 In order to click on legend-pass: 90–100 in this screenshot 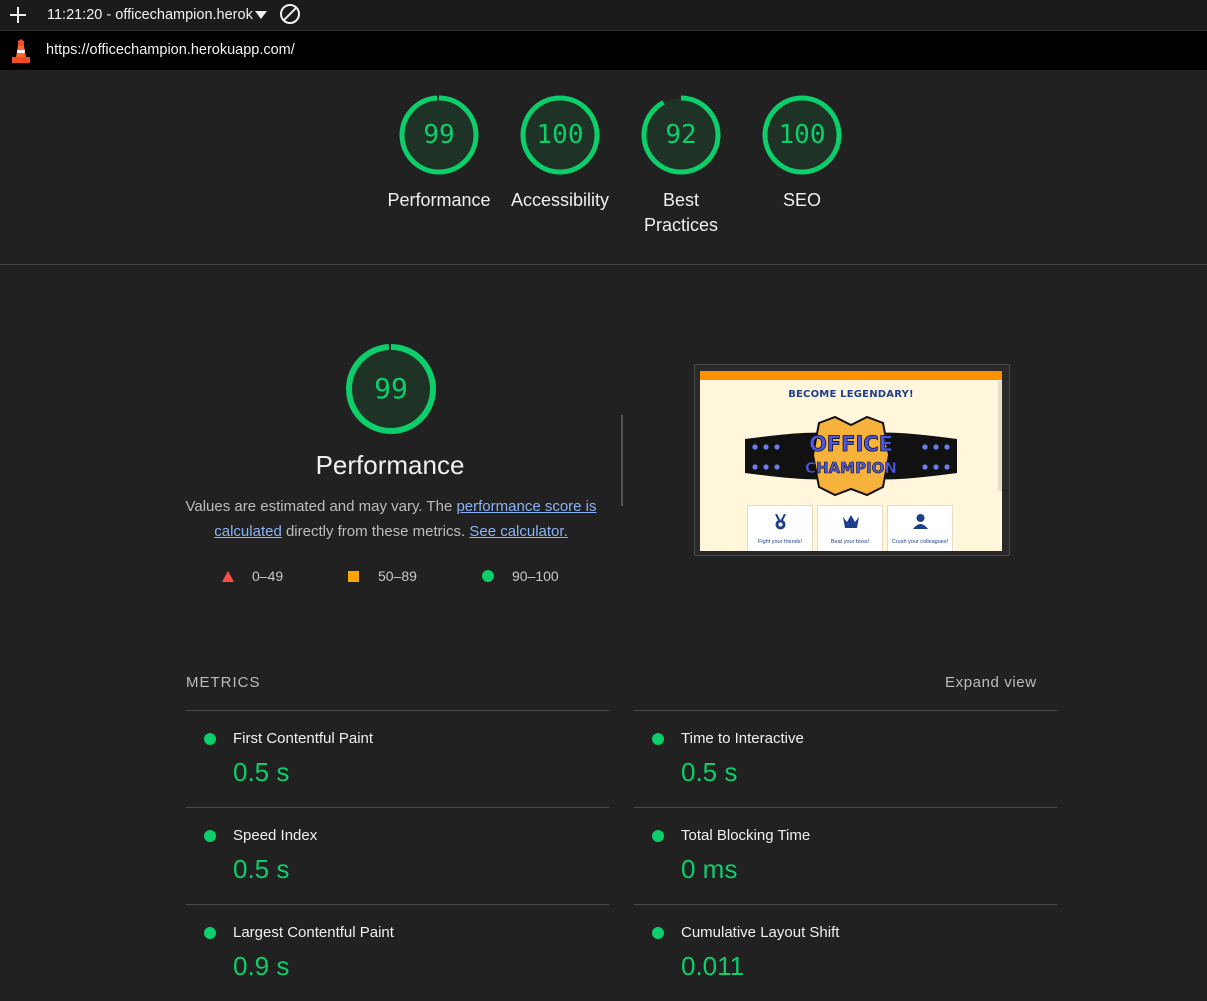, I will do `click(520, 576)`.